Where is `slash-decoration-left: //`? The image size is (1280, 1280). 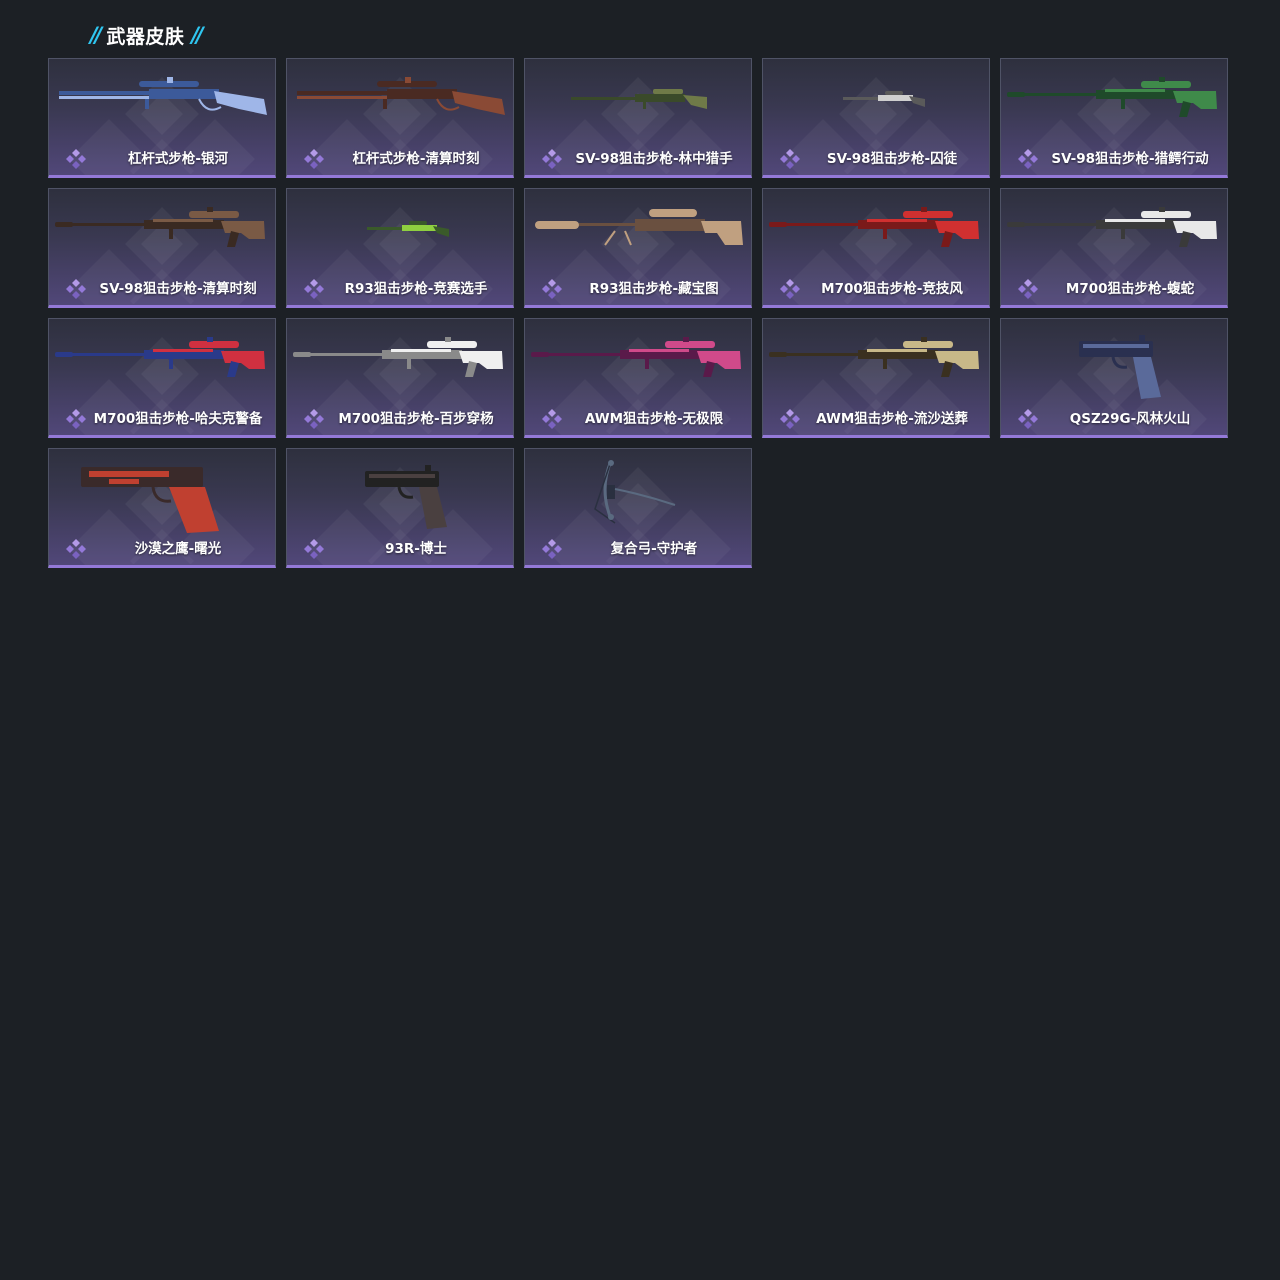 slash-decoration-left: // is located at coordinates (96, 35).